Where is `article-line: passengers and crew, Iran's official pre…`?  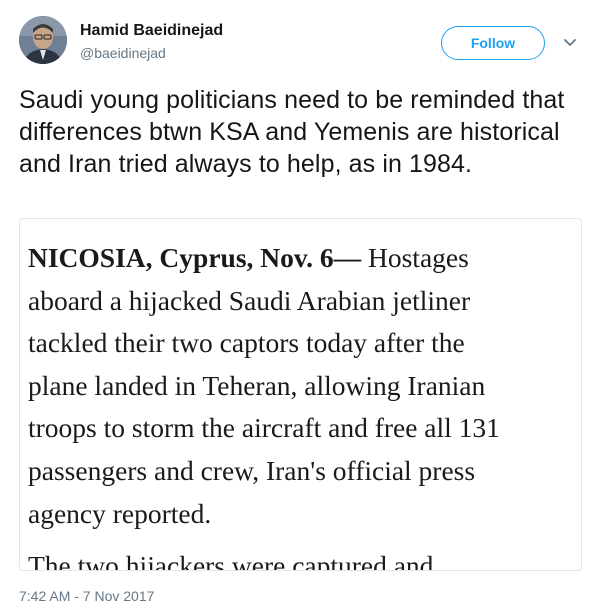
article-line: passengers and crew, Iran's official pre… is located at coordinates (252, 470).